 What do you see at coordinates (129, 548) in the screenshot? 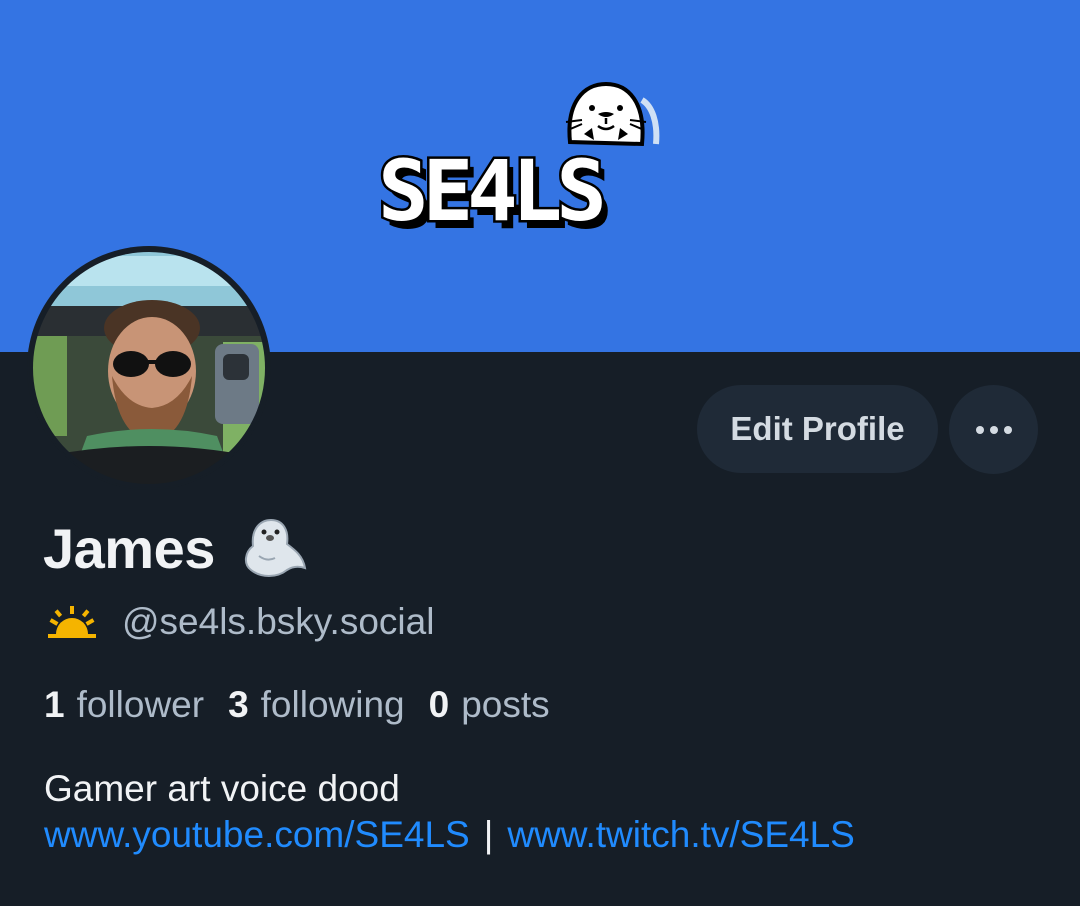
I see `display-name: James` at bounding box center [129, 548].